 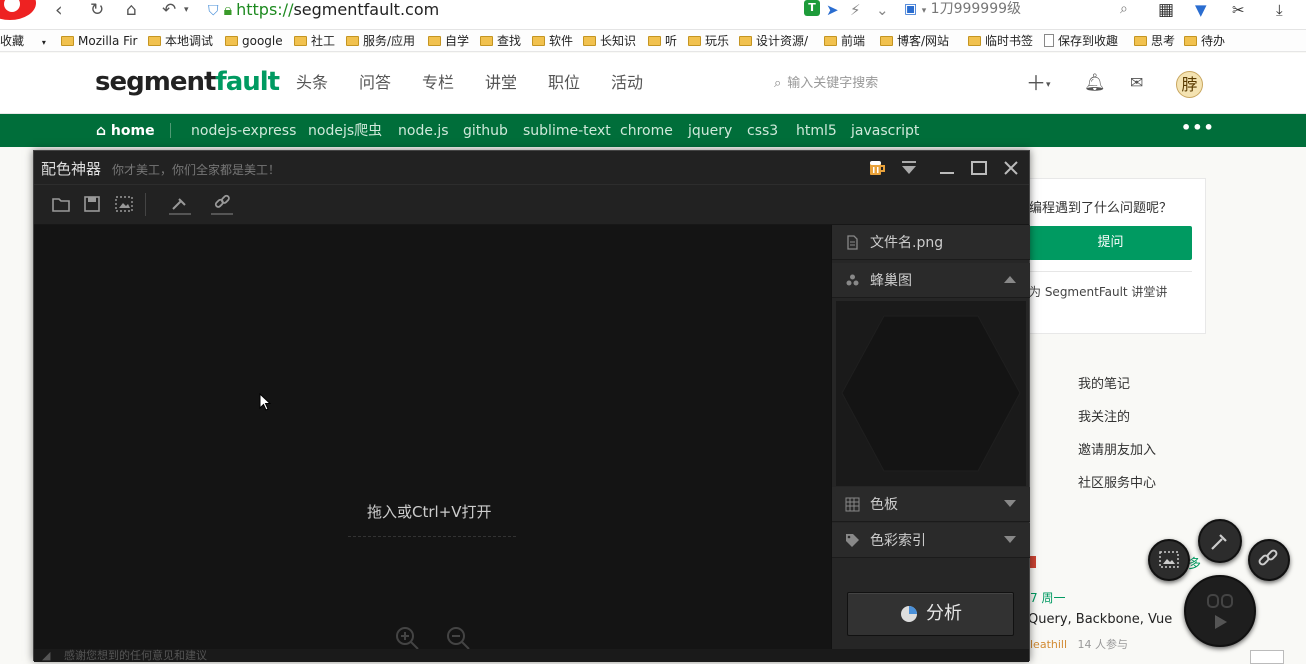 What do you see at coordinates (1189, 84) in the screenshot?
I see `avatar: 脖` at bounding box center [1189, 84].